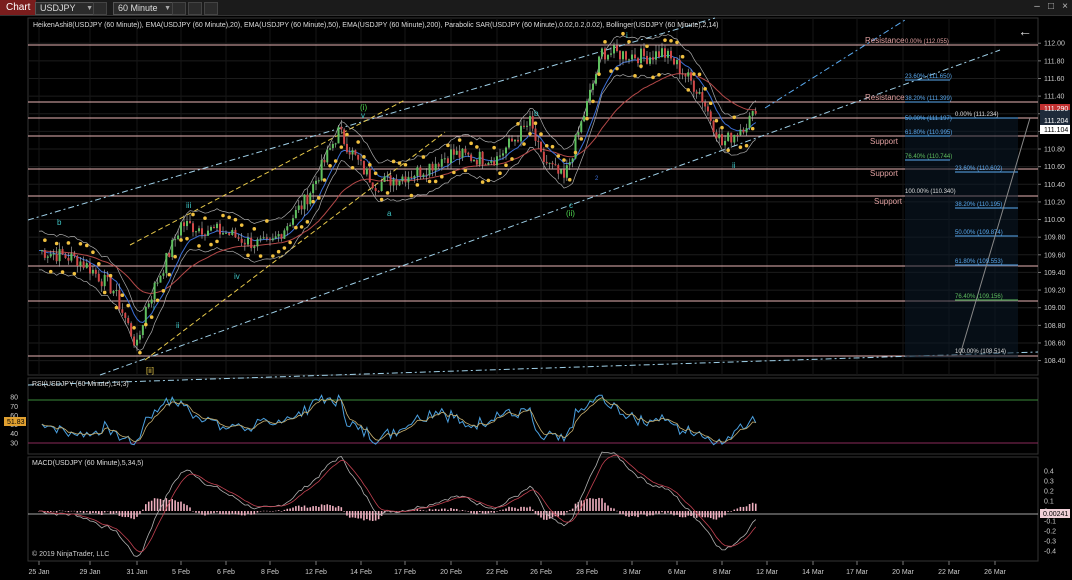 This screenshot has height=580, width=1072. Describe the element at coordinates (154, 307) in the screenshot. I see `wave-label: i` at that location.